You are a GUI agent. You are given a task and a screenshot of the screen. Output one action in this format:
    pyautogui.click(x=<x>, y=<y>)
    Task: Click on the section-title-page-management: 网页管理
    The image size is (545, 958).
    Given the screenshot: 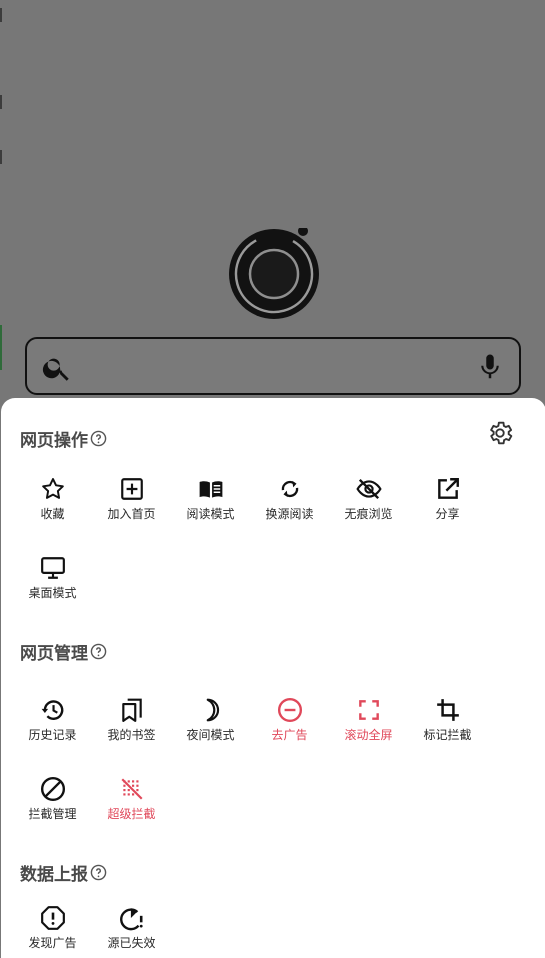 What is the action you would take?
    pyautogui.click(x=63, y=651)
    